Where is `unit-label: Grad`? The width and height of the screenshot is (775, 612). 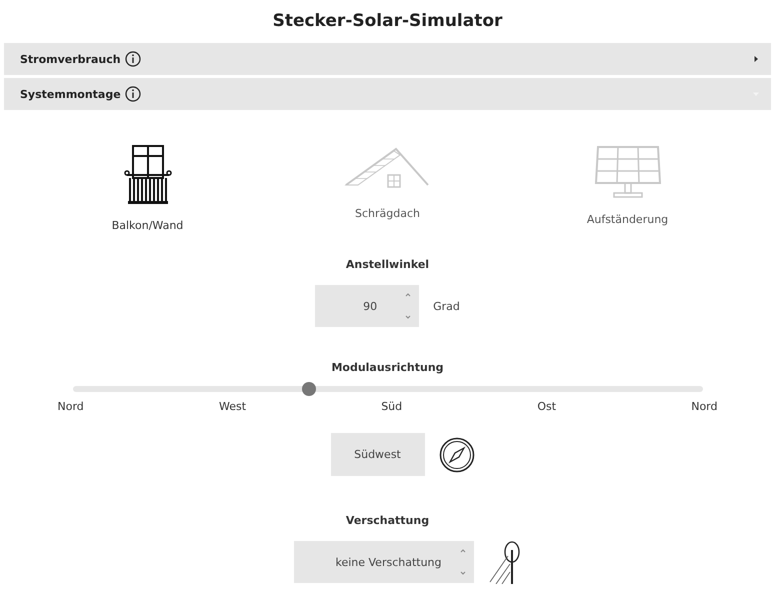 unit-label: Grad is located at coordinates (446, 306).